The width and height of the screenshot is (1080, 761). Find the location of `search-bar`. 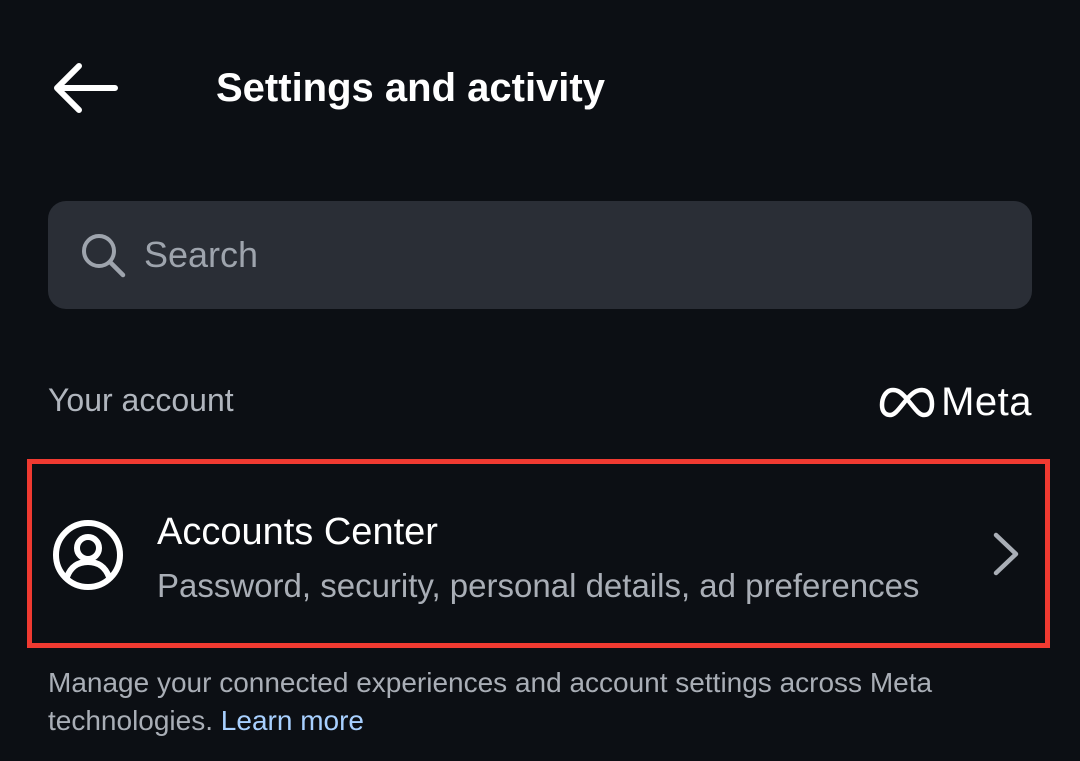

search-bar is located at coordinates (540, 255).